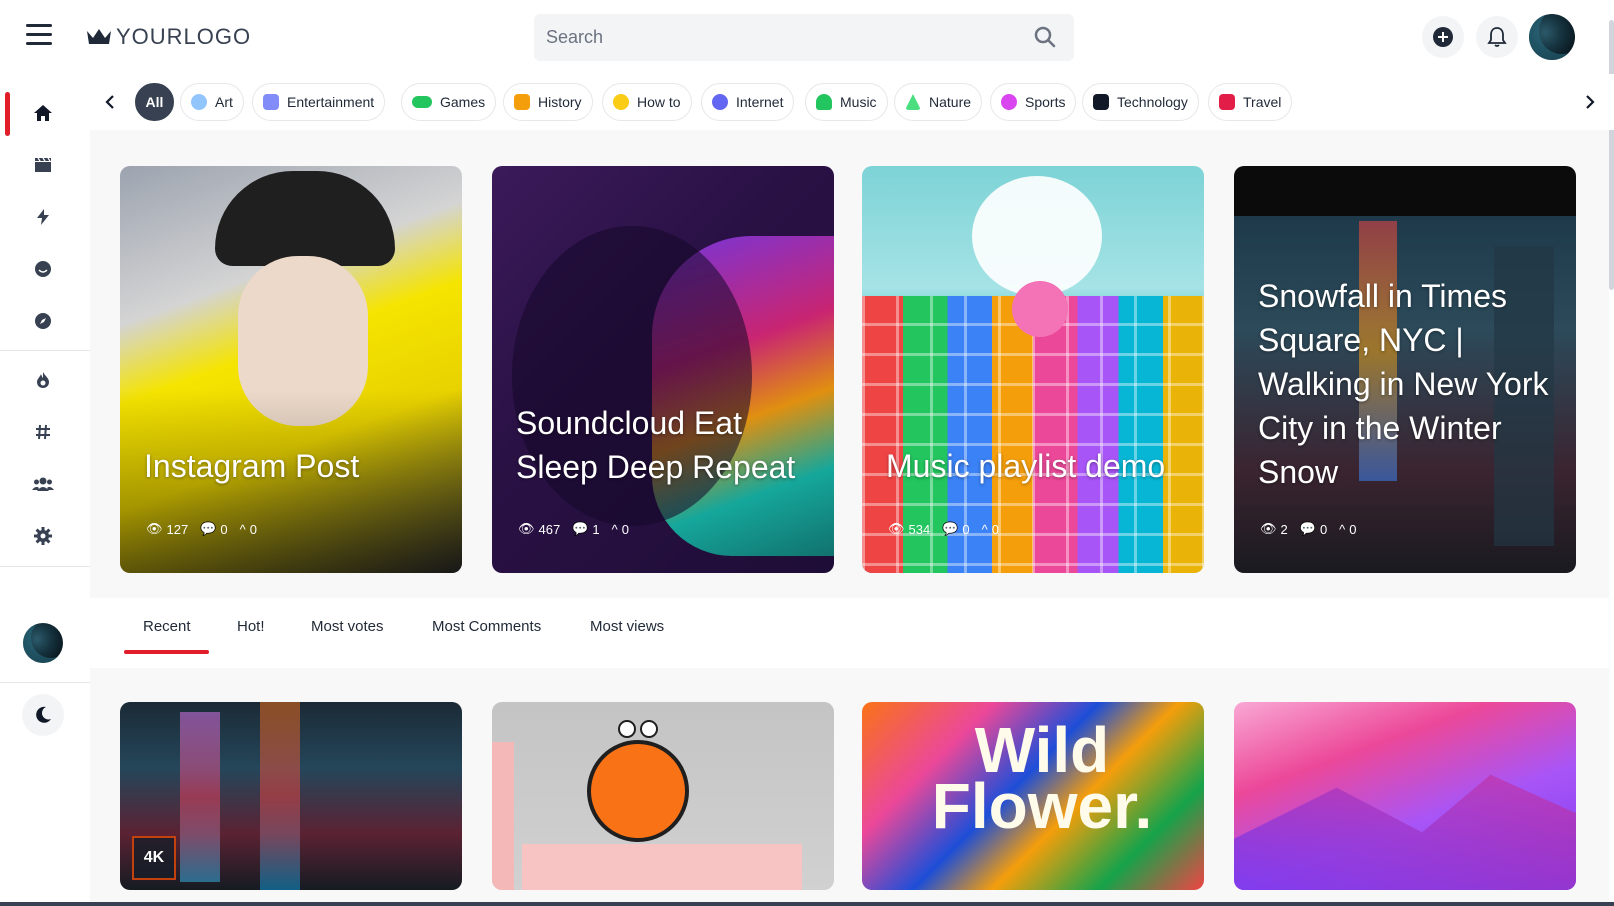 The image size is (1614, 906). I want to click on featured-image-shape, so click(1037, 236).